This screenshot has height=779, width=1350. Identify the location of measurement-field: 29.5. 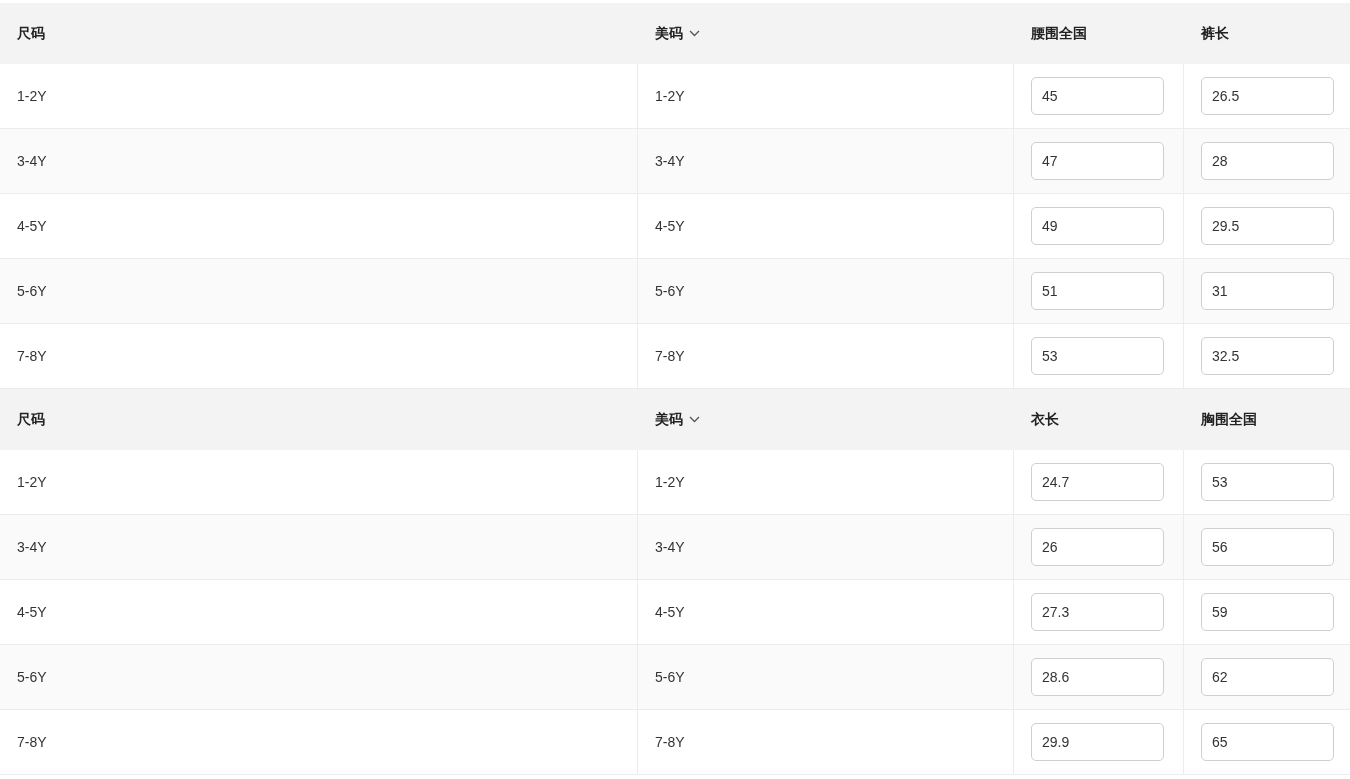
(1267, 226).